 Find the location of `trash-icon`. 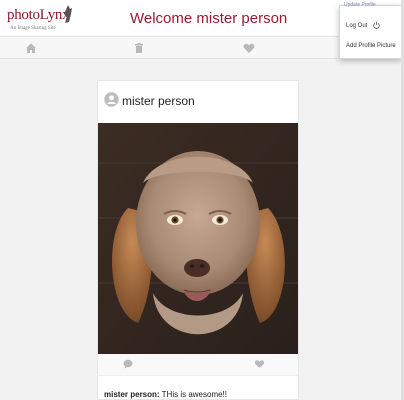

trash-icon is located at coordinates (139, 48).